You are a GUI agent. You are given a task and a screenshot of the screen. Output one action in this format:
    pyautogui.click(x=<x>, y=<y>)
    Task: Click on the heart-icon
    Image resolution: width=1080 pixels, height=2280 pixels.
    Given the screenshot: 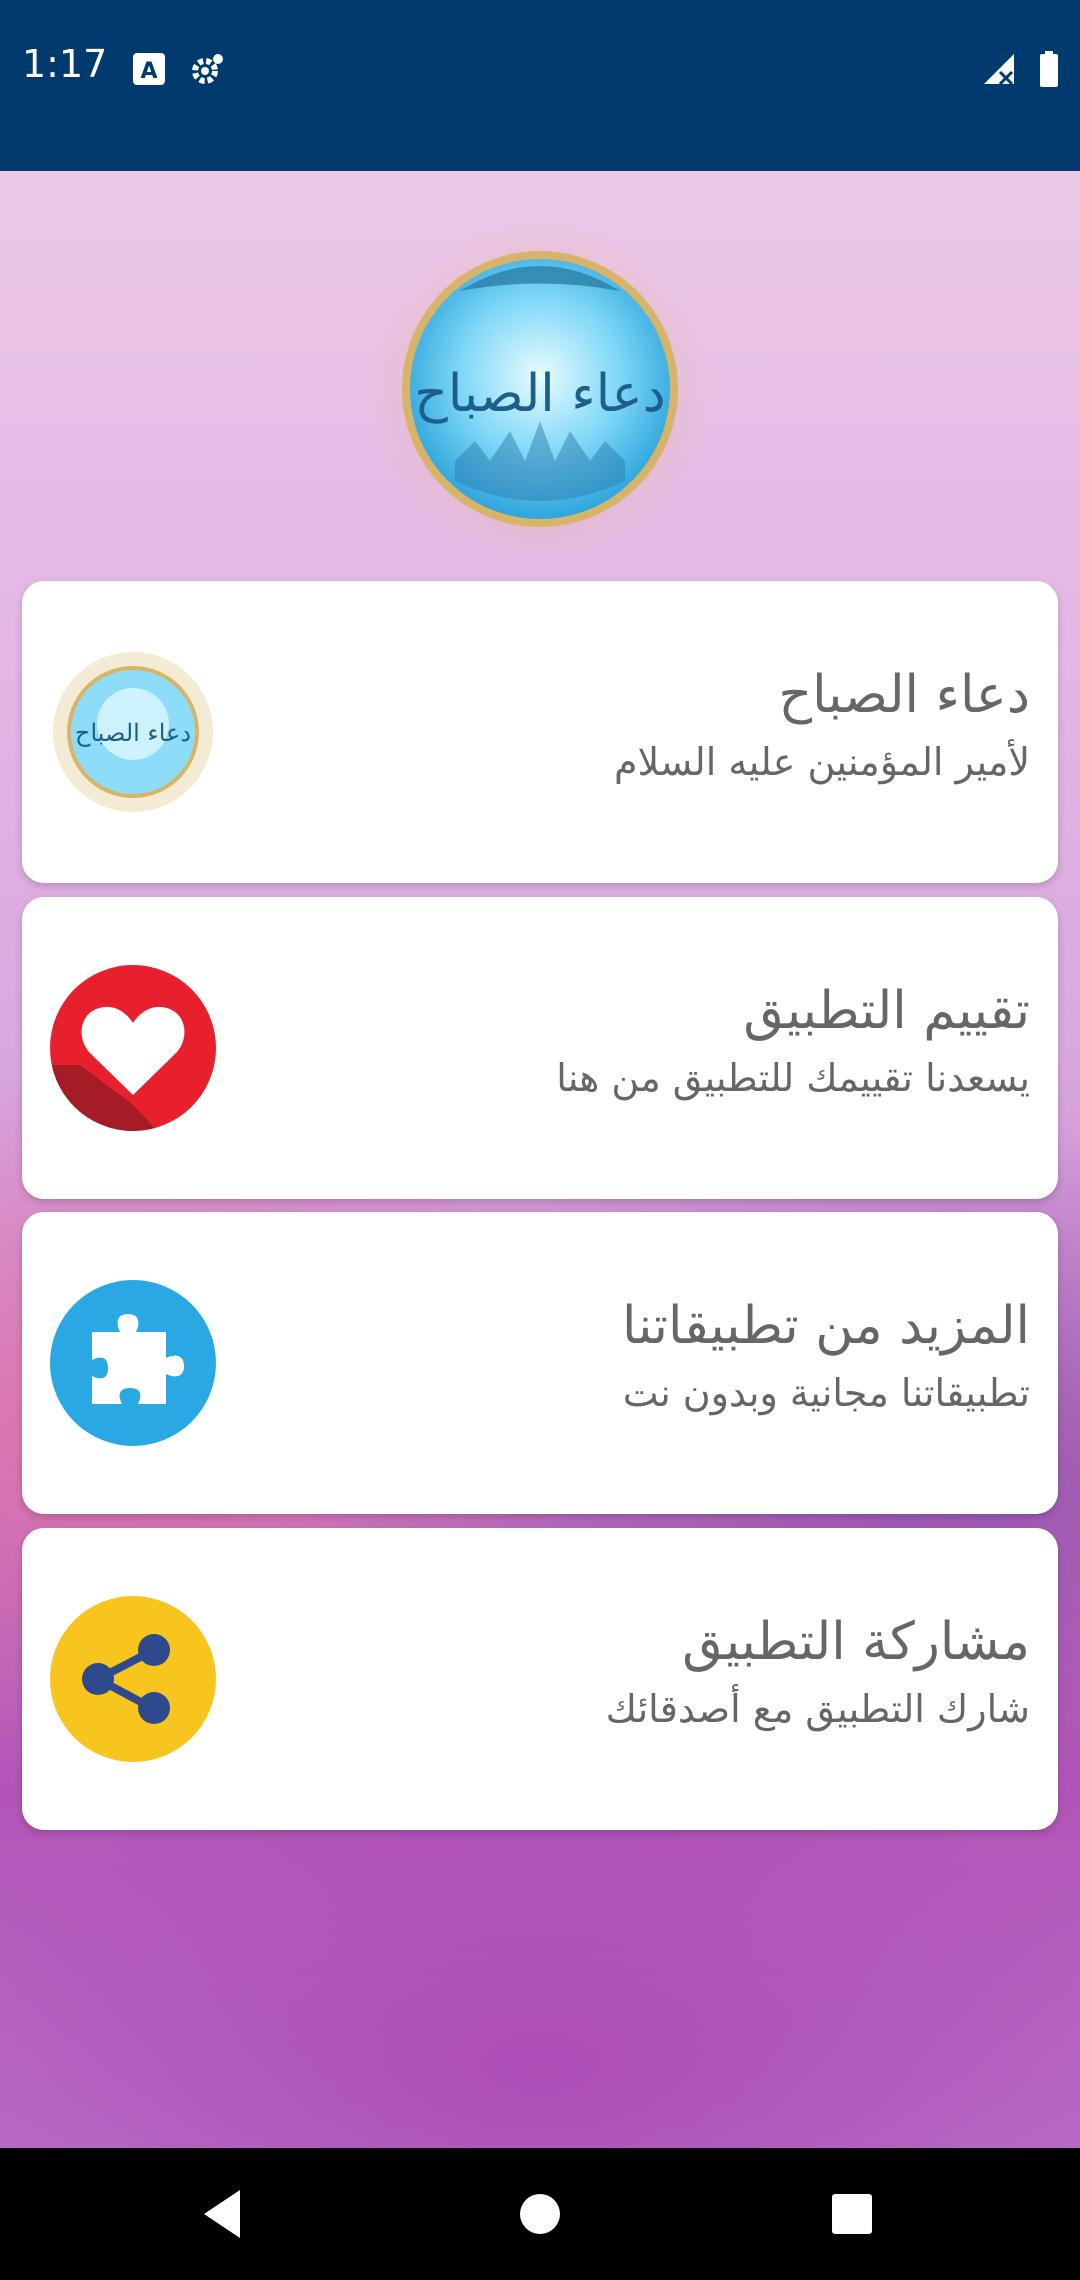 What is the action you would take?
    pyautogui.click(x=133, y=1048)
    